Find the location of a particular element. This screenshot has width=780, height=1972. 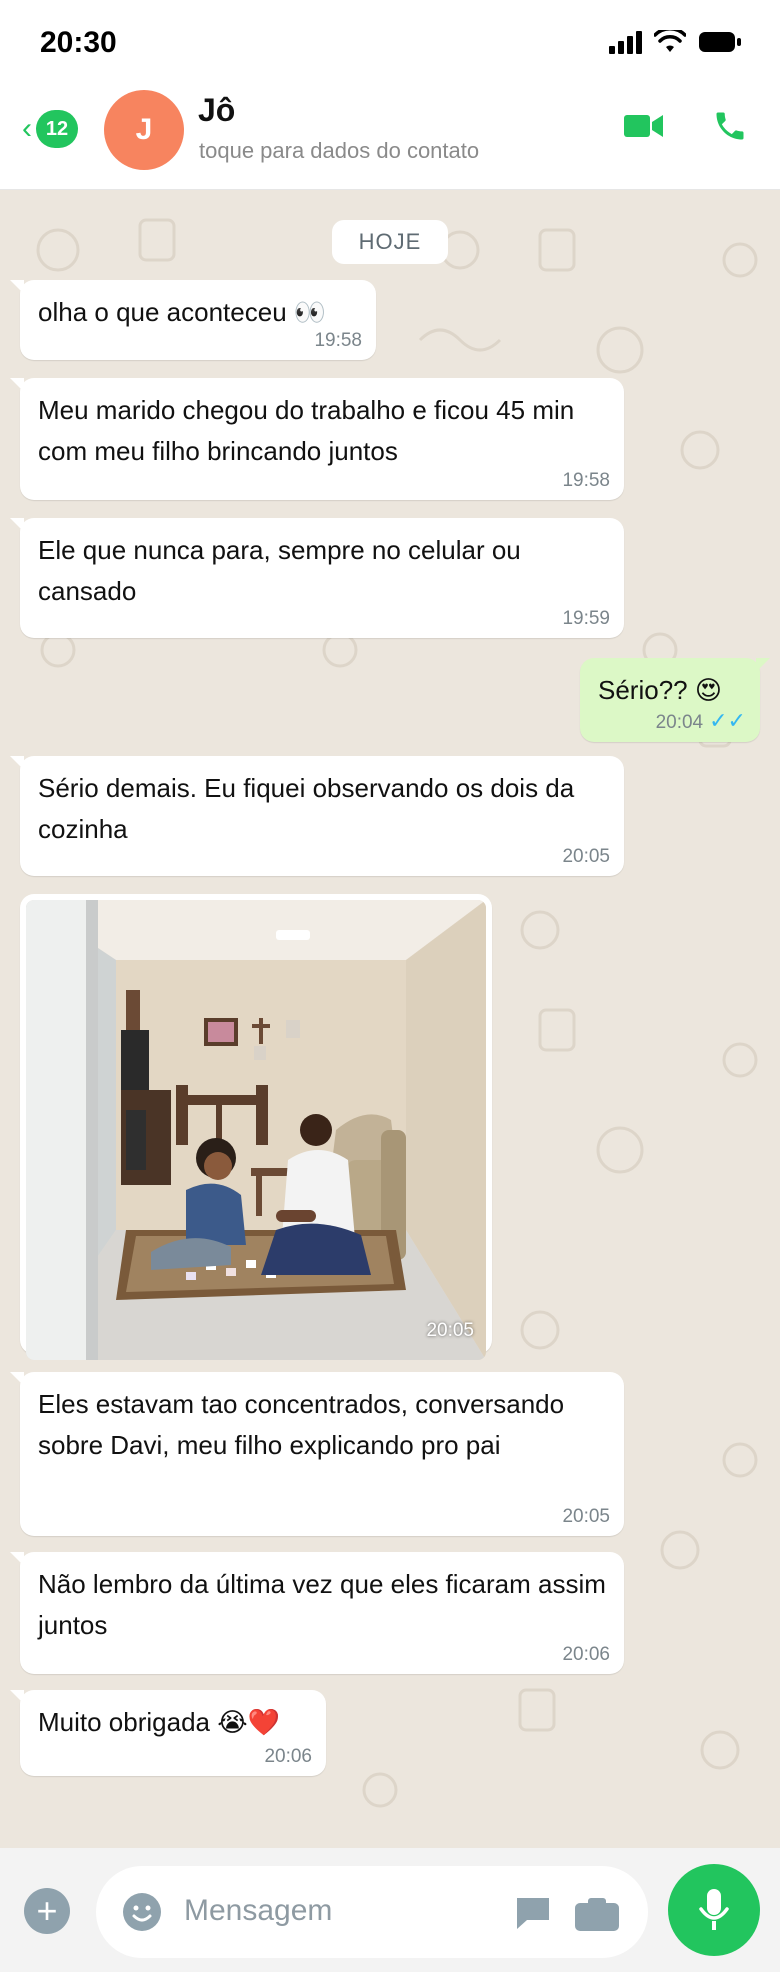

read-receipt-icon: ✓✓ is located at coordinates (727, 720).